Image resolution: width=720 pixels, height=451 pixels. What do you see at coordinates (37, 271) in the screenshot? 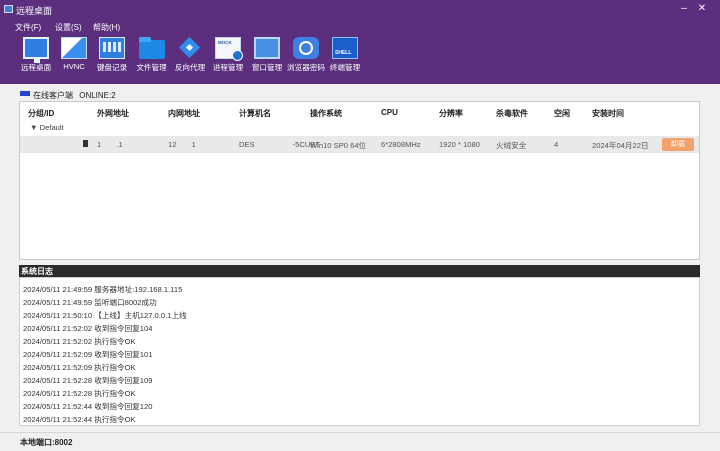
I see `log-title: 系统日志` at bounding box center [37, 271].